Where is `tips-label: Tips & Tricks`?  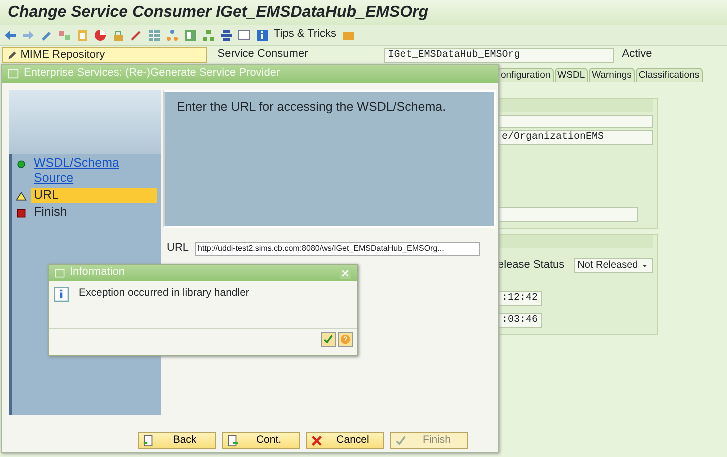 tips-label: Tips & Tricks is located at coordinates (305, 35).